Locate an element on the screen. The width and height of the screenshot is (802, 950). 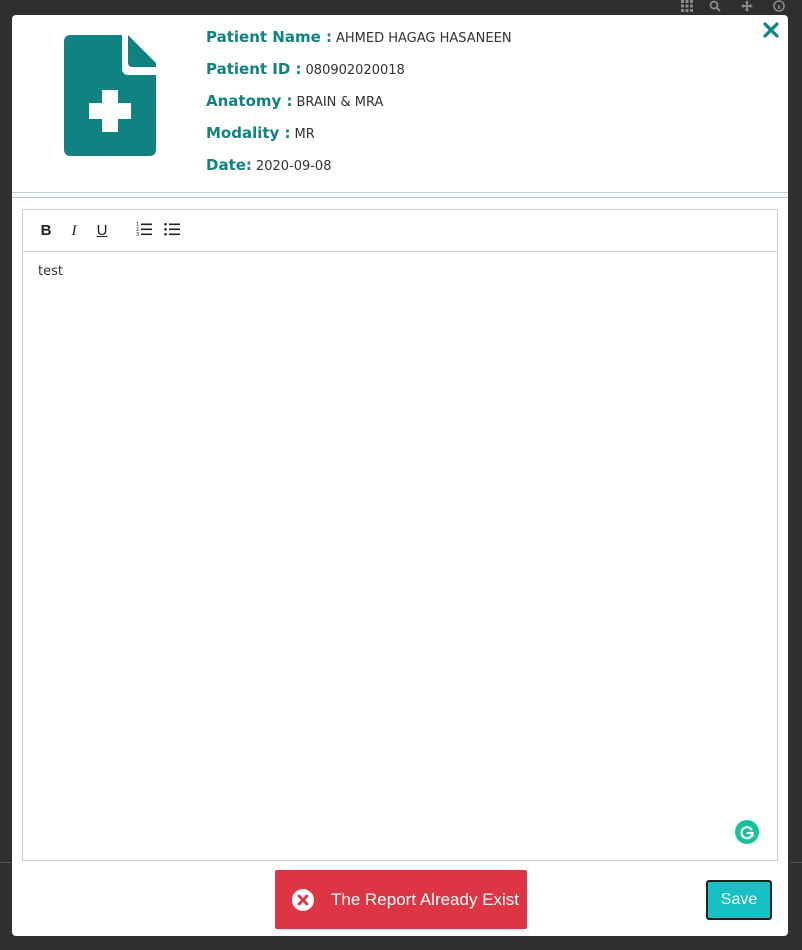
patient-id-label: Patient ID : is located at coordinates (254, 69).